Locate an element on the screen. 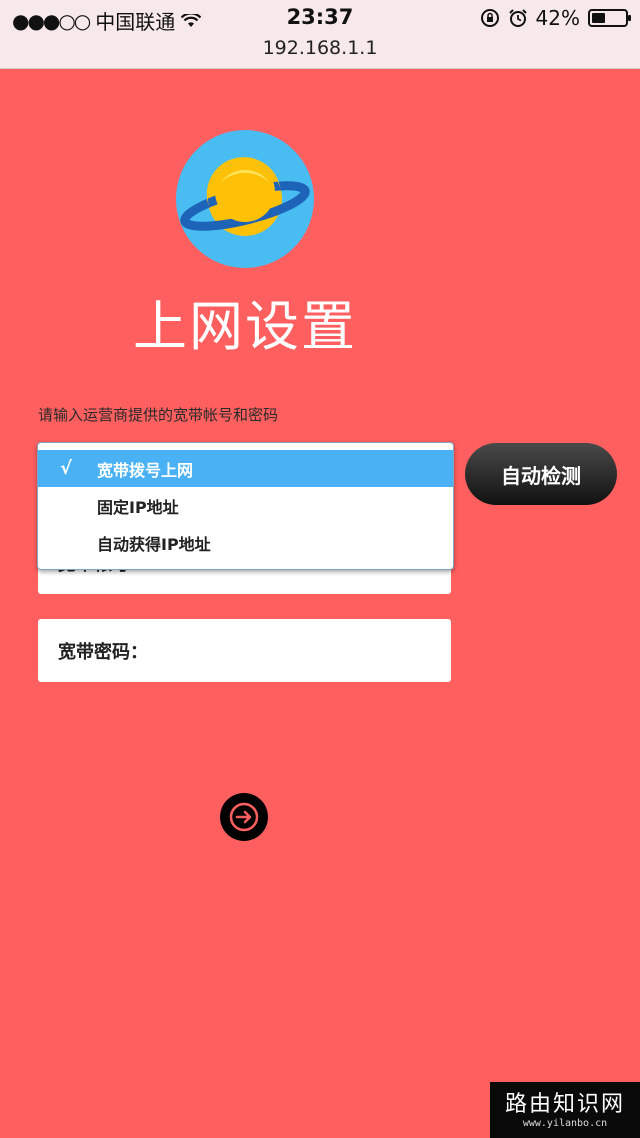 The height and width of the screenshot is (1138, 640). auto-detect-button: 自动检测 is located at coordinates (541, 474).